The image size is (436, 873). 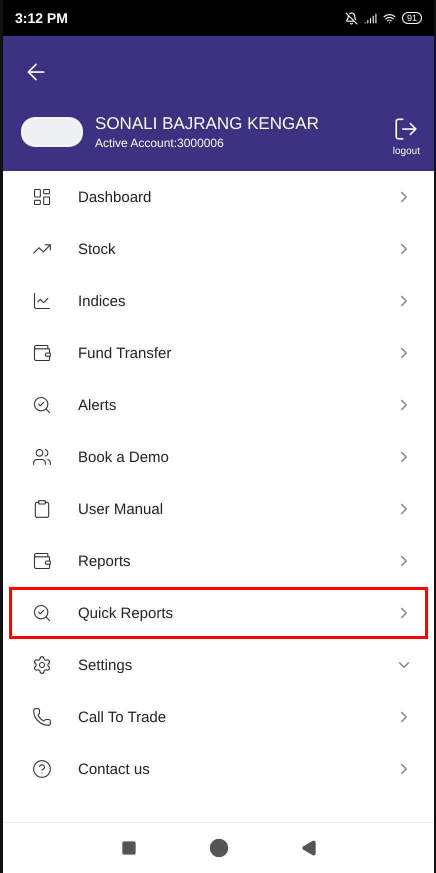 What do you see at coordinates (160, 143) in the screenshot?
I see `account-number: Active Account:3000006` at bounding box center [160, 143].